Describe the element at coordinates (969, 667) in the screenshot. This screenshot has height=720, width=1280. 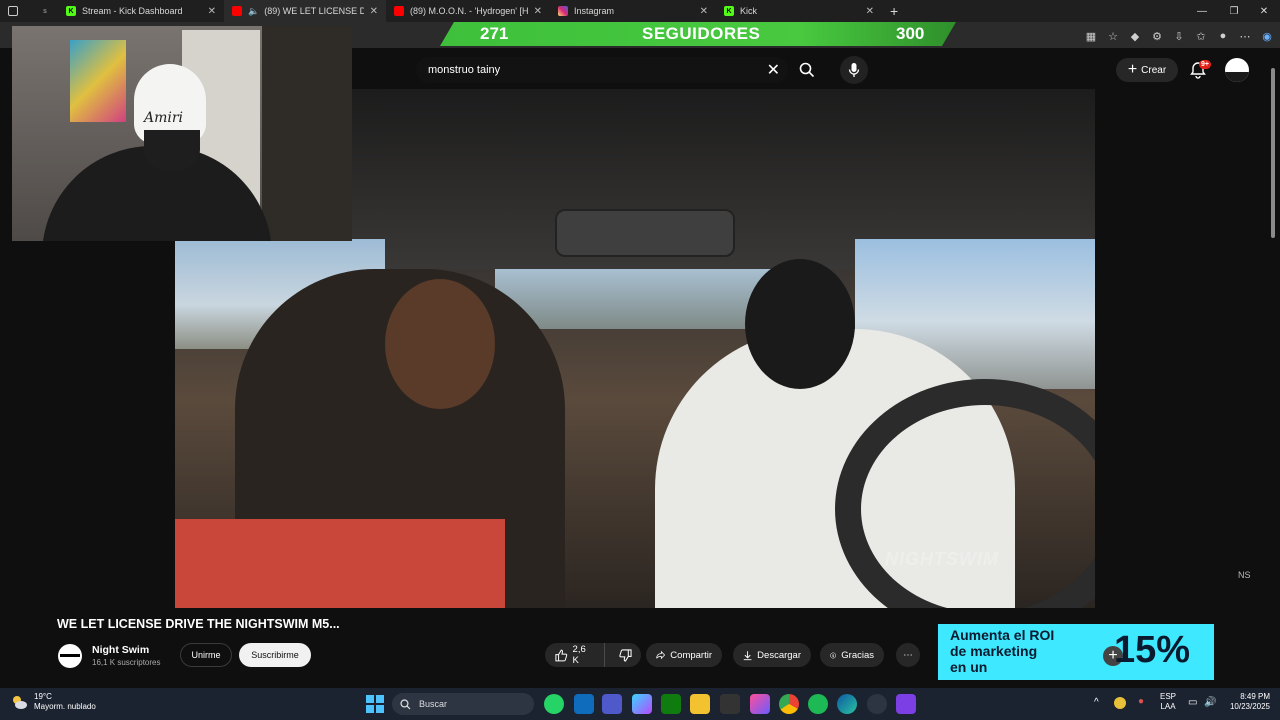
I see `ad-line: en un` at that location.